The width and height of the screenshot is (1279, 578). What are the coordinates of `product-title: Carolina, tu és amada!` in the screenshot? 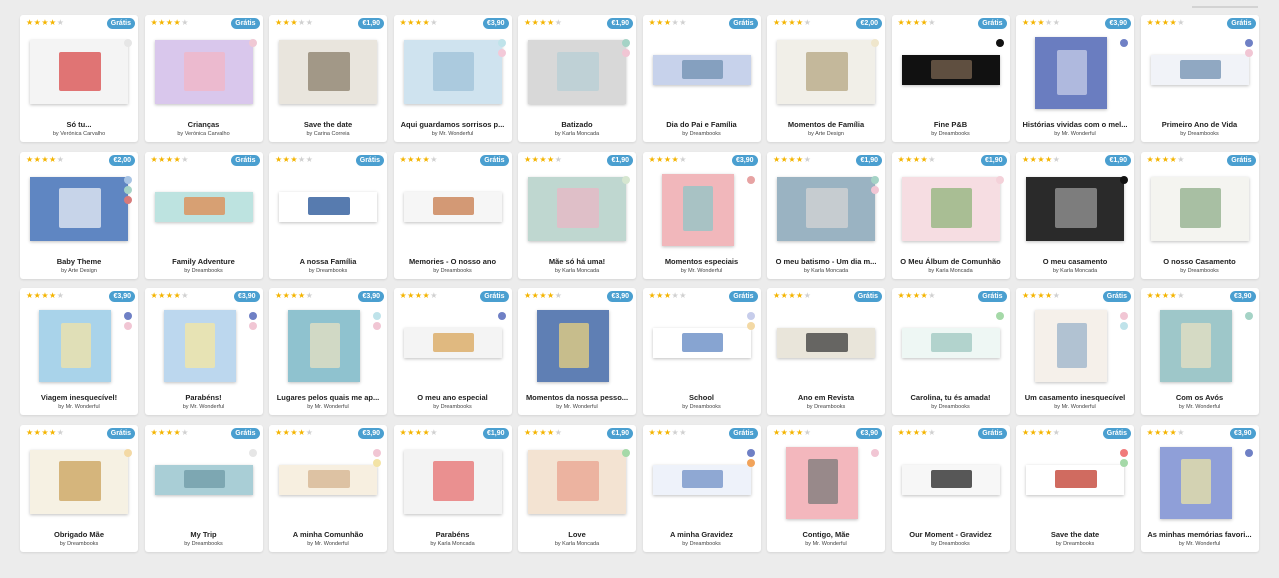 It's located at (951, 398).